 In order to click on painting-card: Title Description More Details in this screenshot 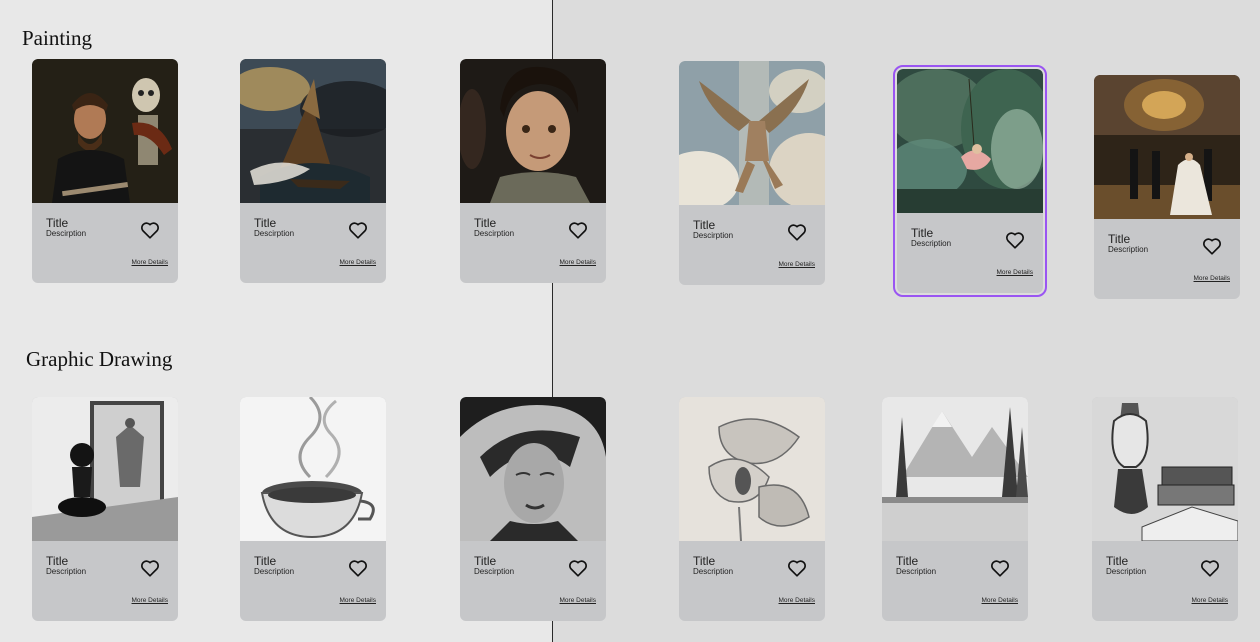, I will do `click(1167, 187)`.